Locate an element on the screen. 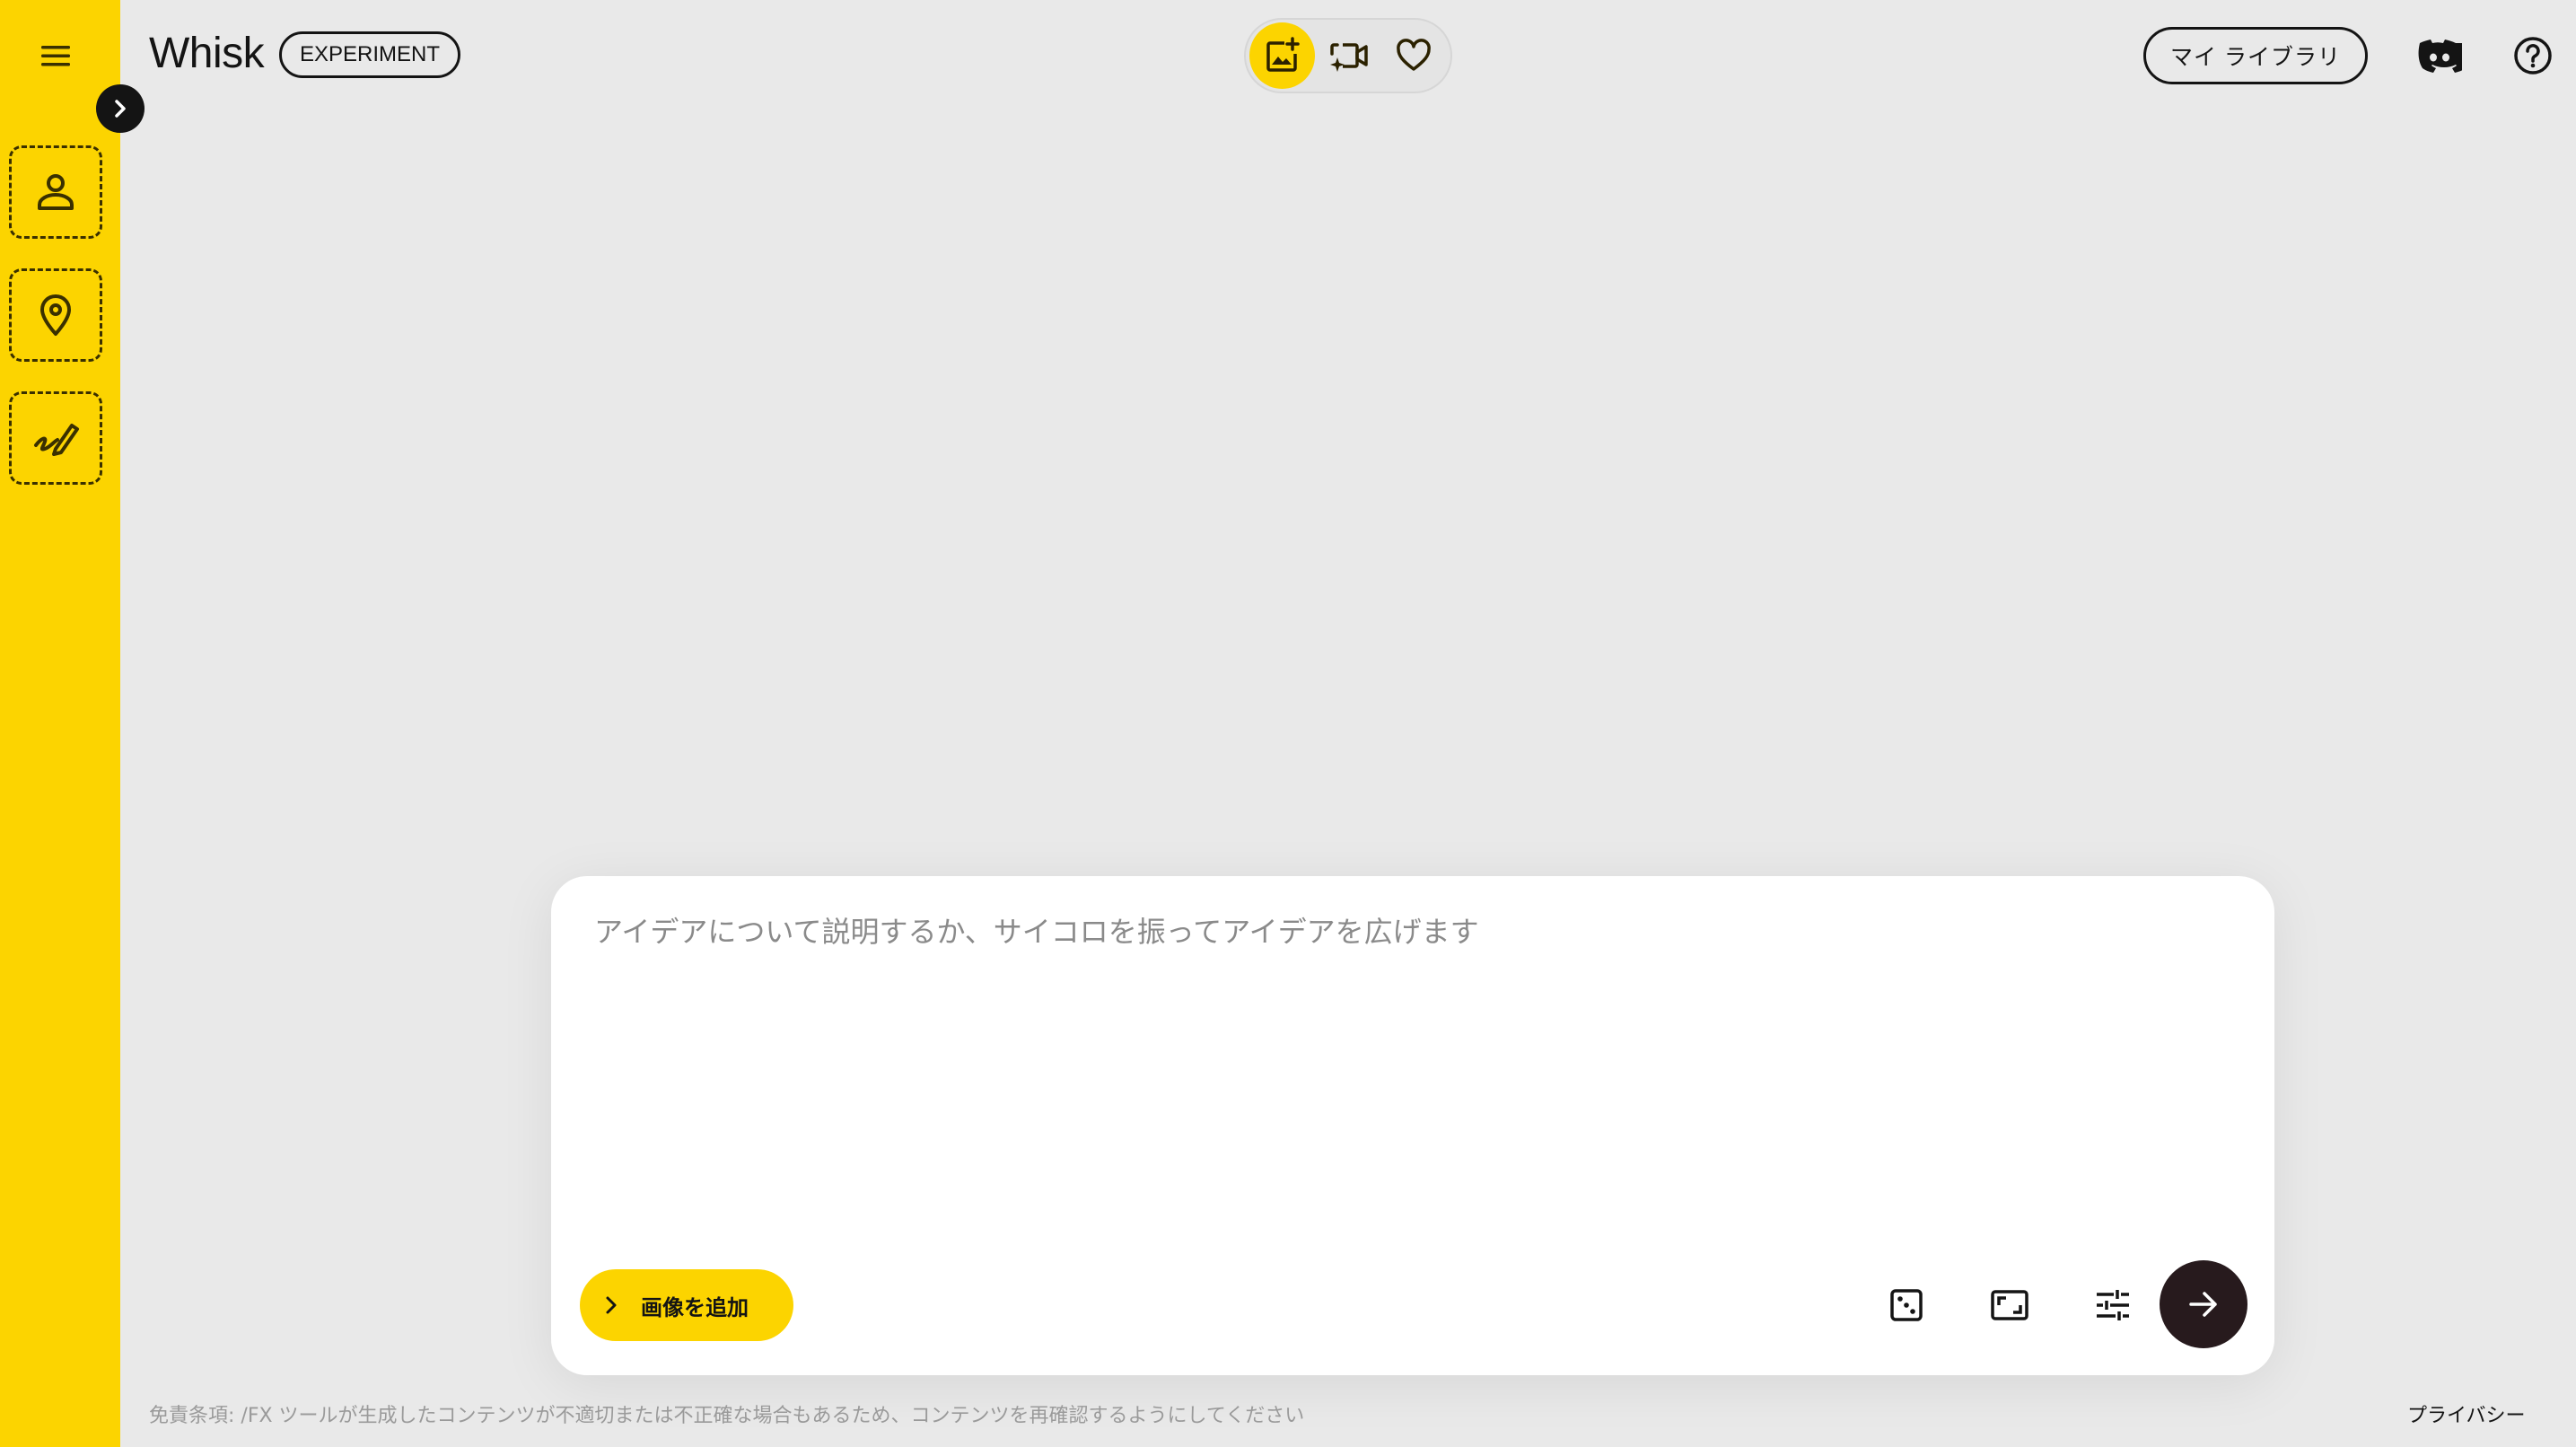 This screenshot has height=1447, width=2576. person-icon is located at coordinates (56, 192).